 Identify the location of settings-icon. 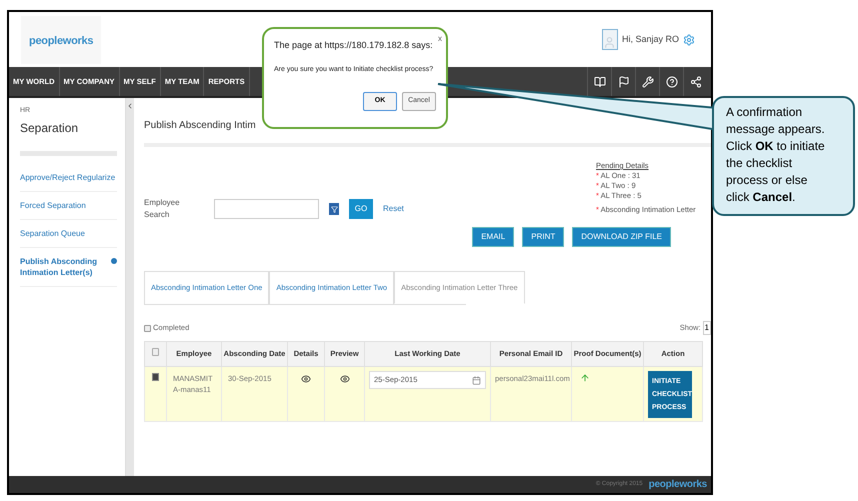
(689, 40).